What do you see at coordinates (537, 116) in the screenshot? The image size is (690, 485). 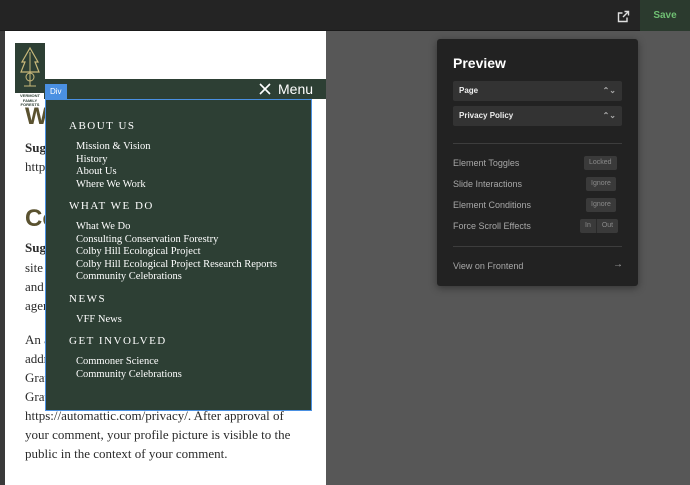 I see `preview-page-select: Privacy Policy ⌃⌄` at bounding box center [537, 116].